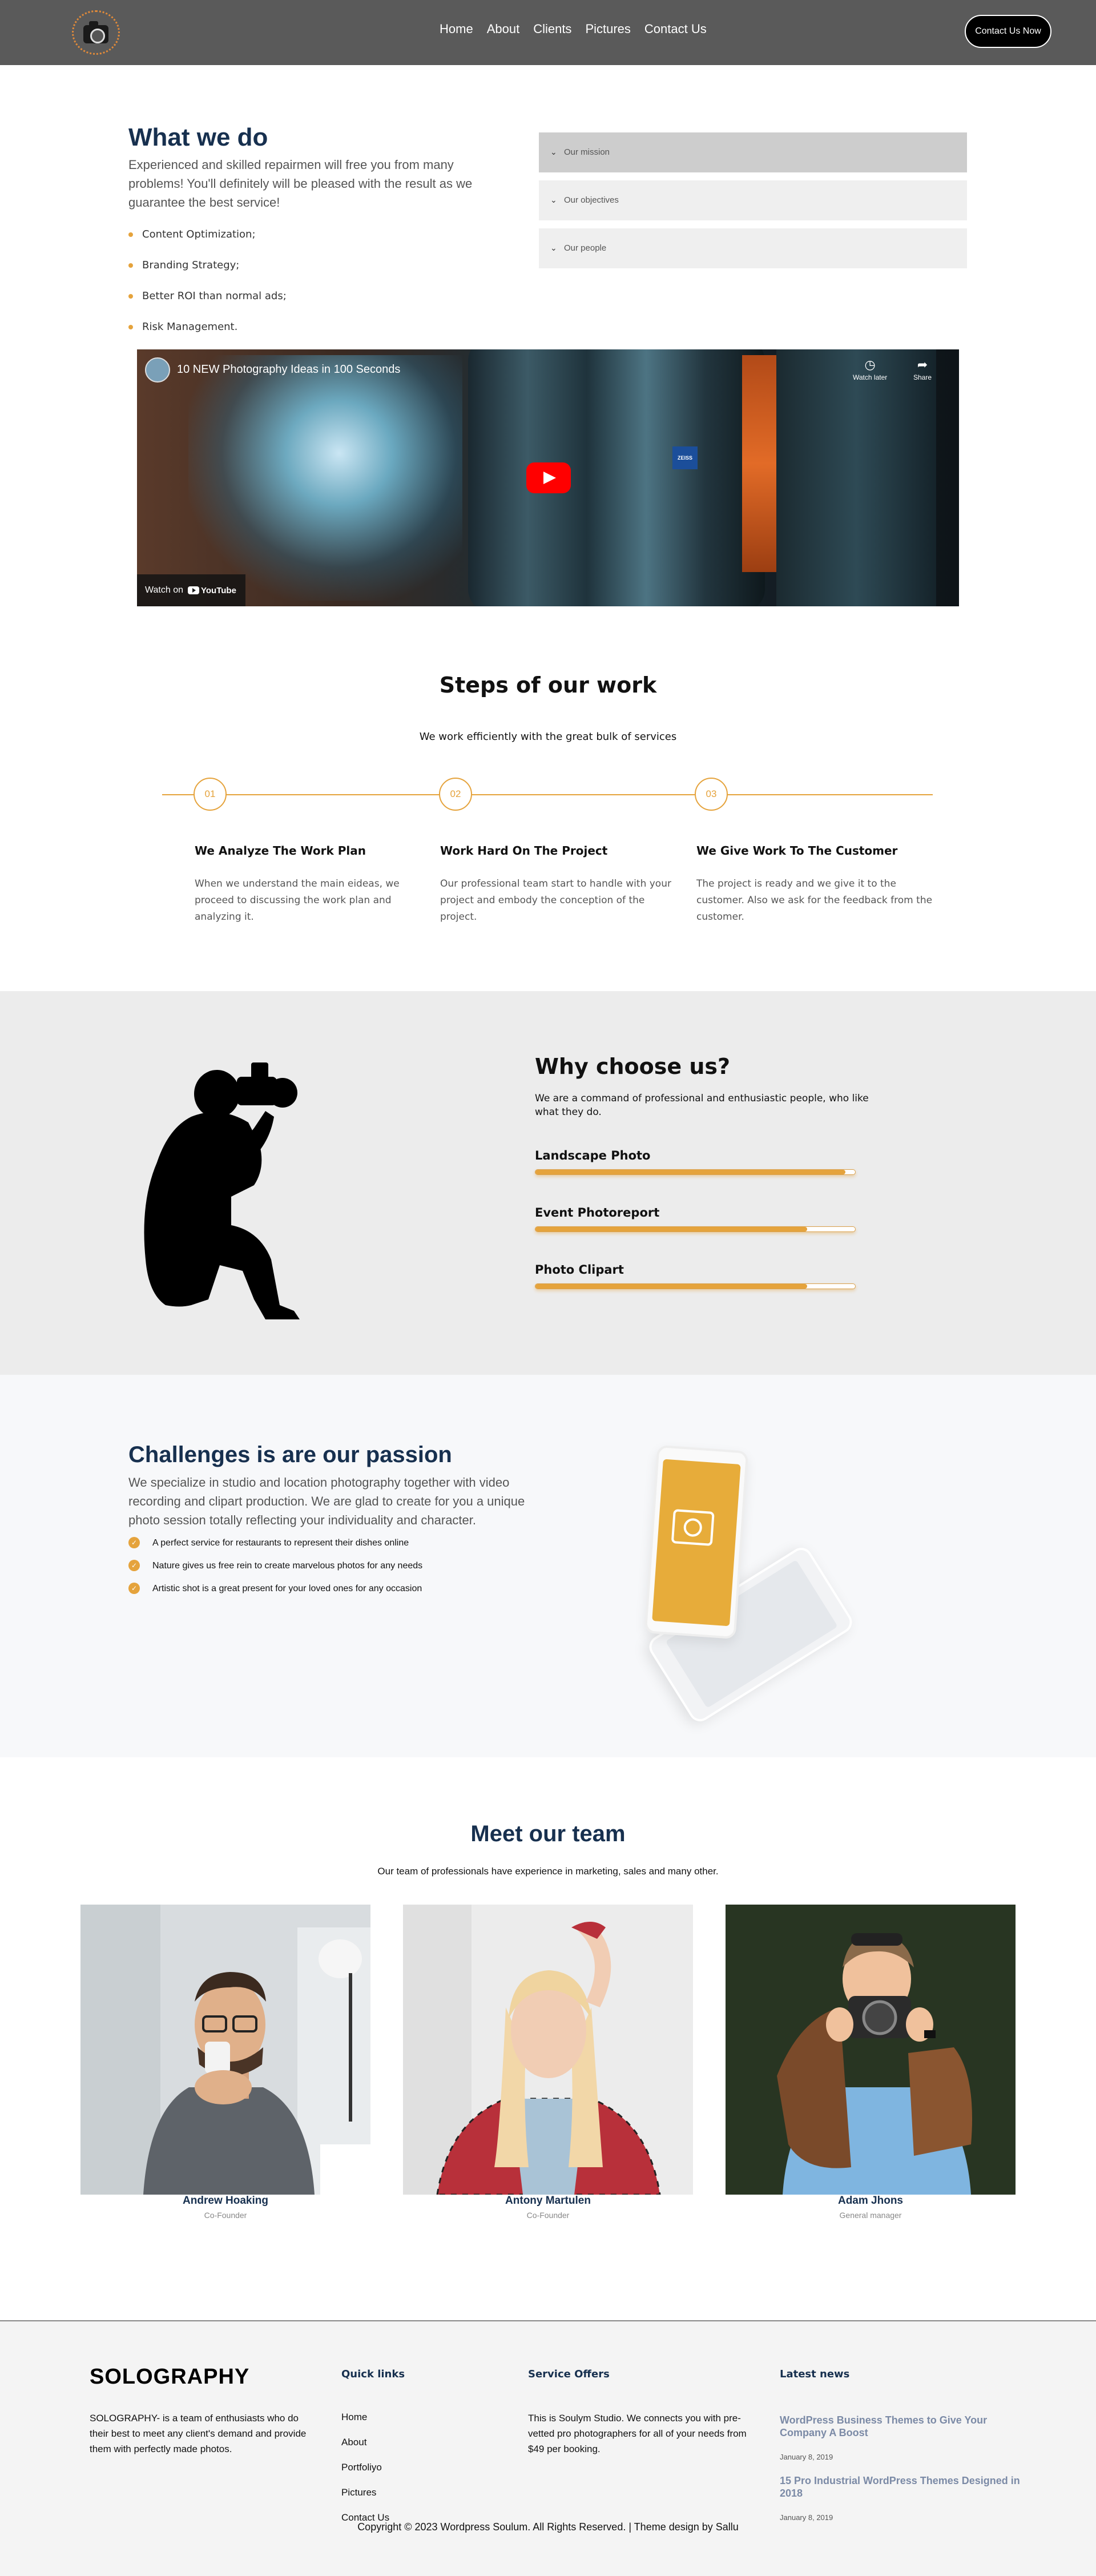 The width and height of the screenshot is (1096, 2576). I want to click on list-item: Risk Management., so click(207, 336).